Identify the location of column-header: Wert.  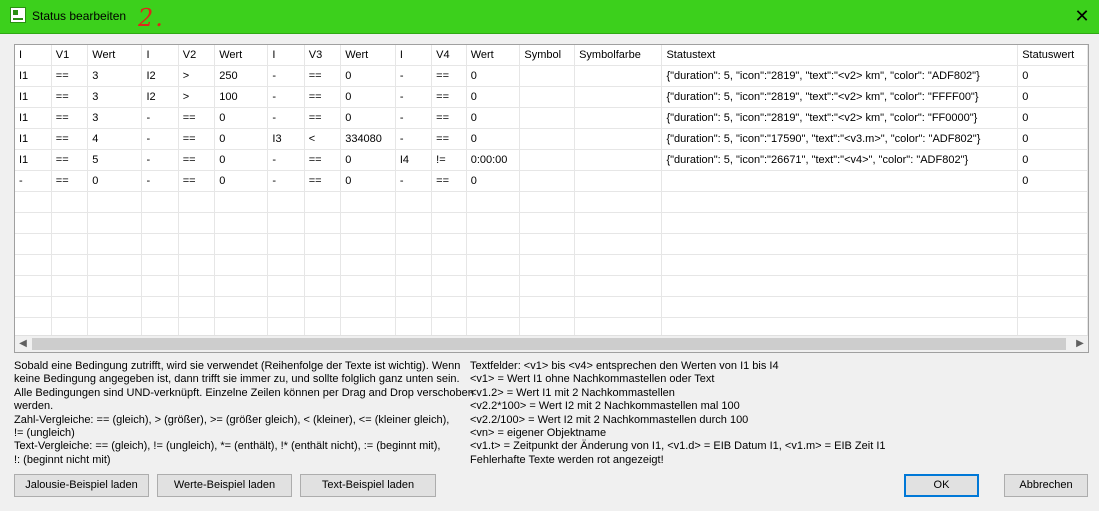
(115, 55).